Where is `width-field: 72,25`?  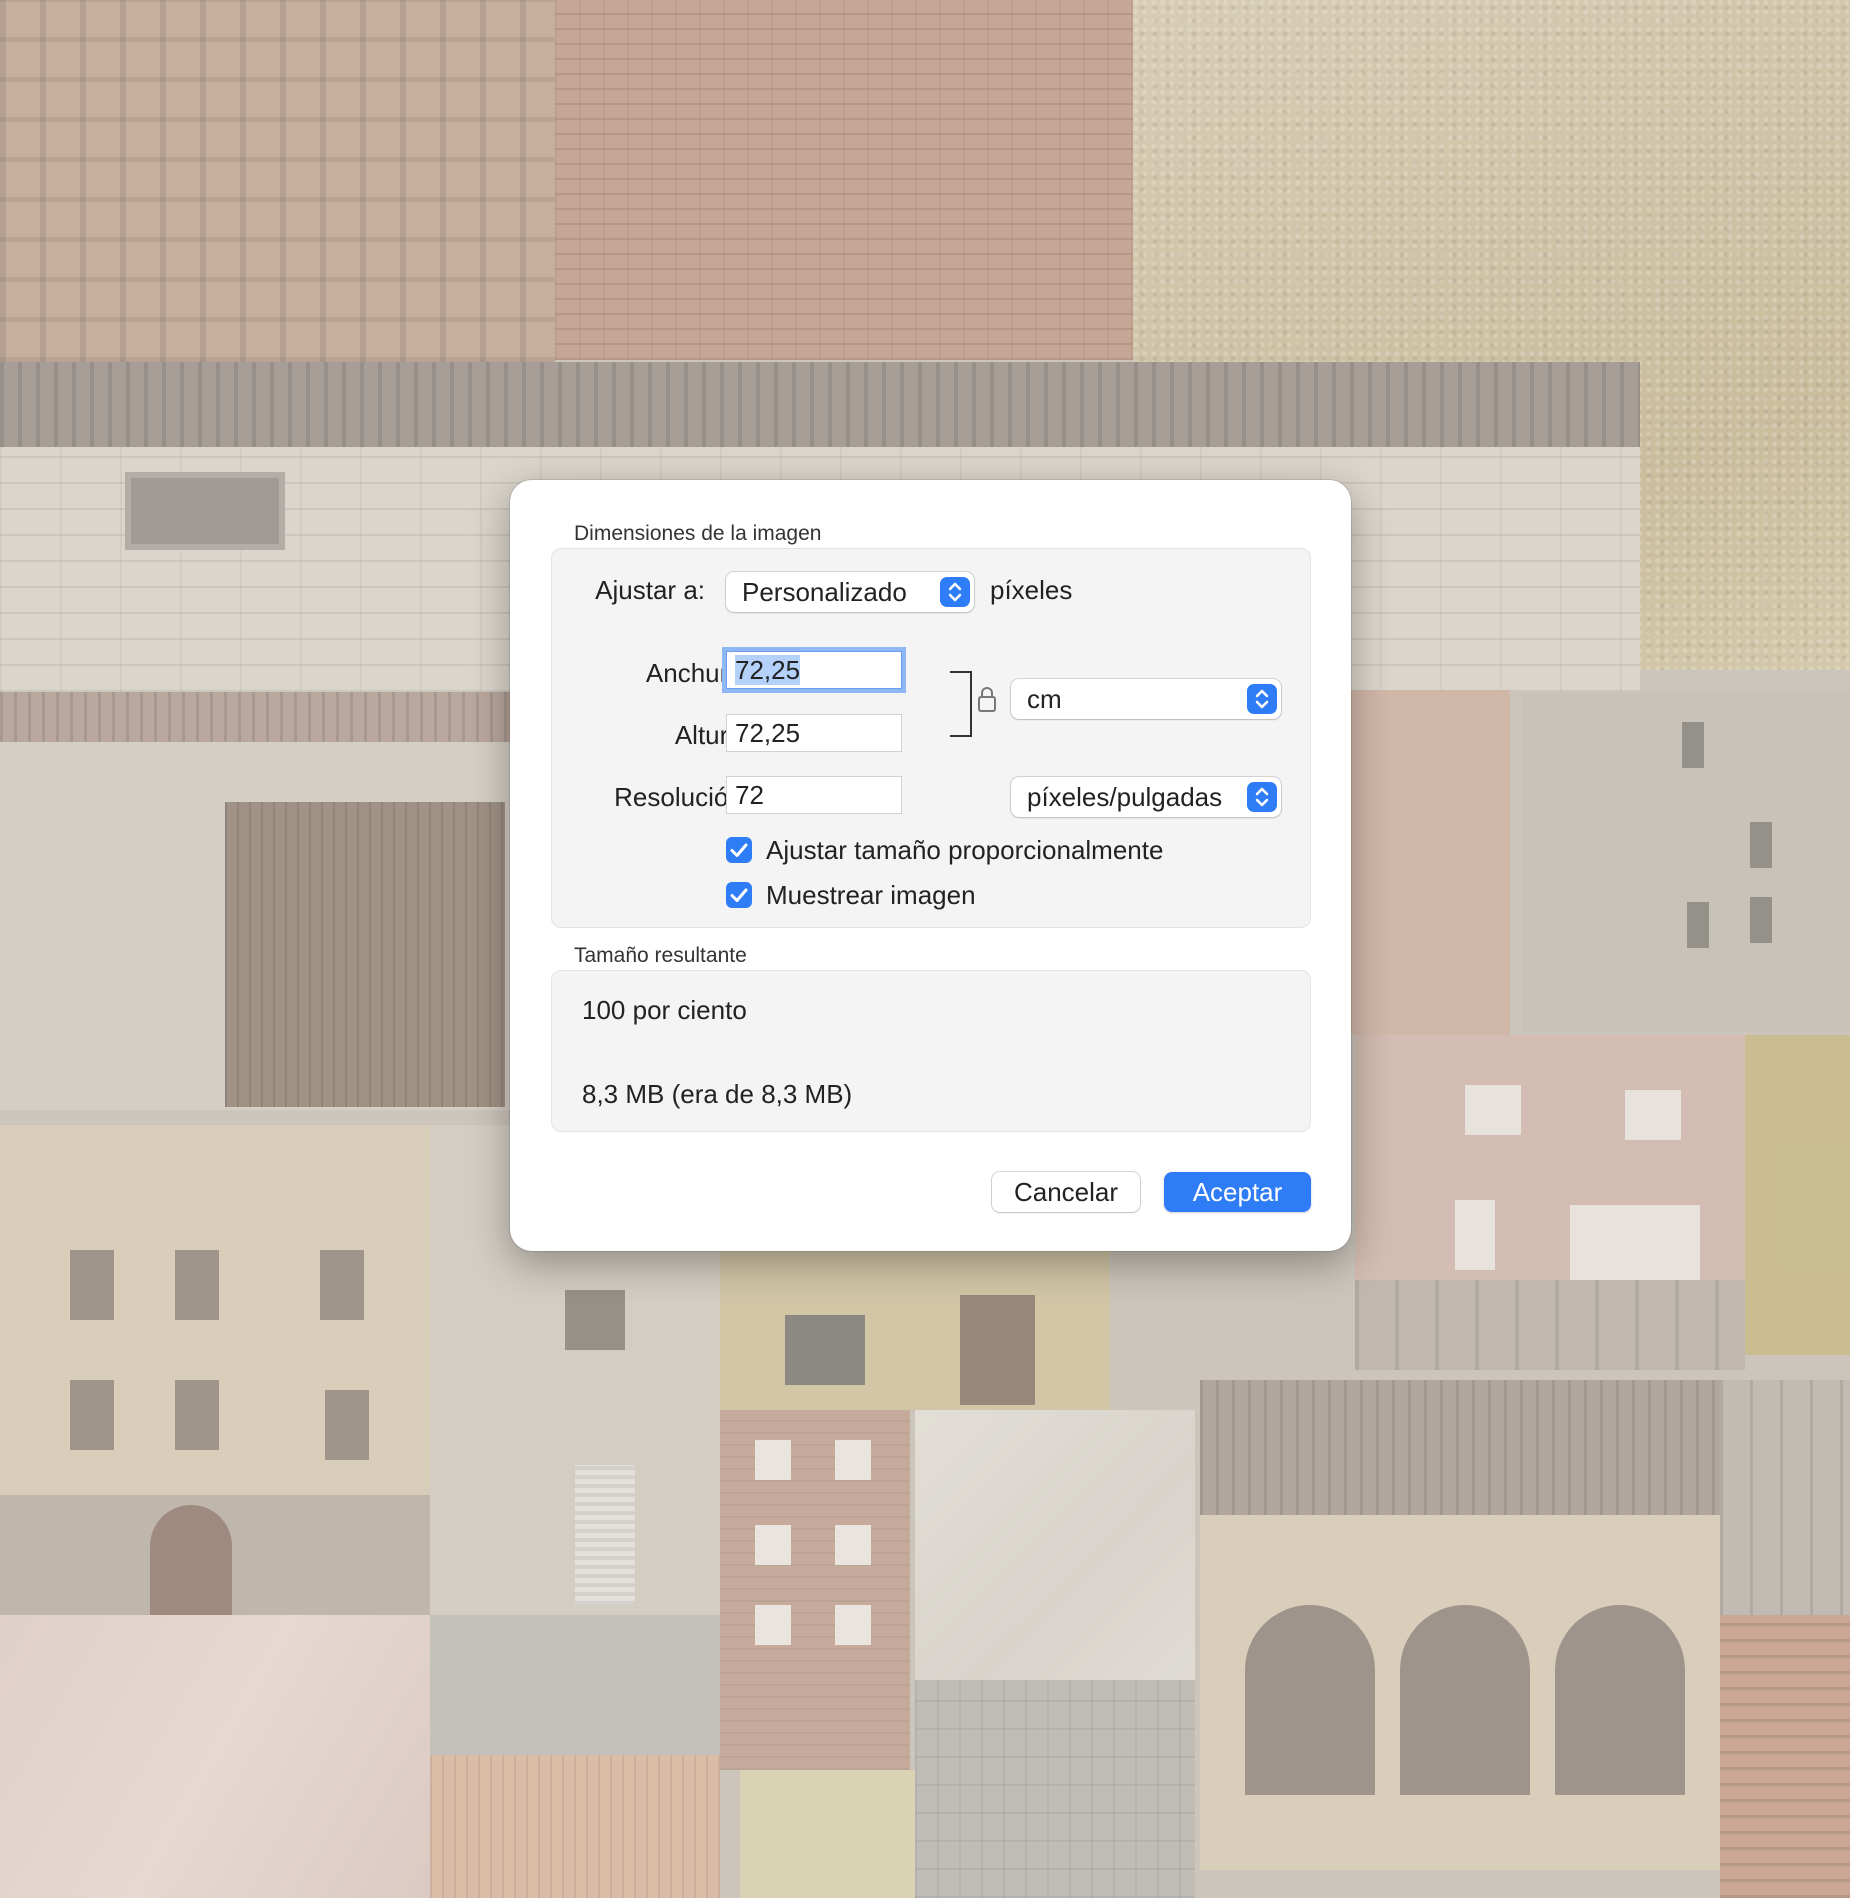
width-field: 72,25 is located at coordinates (814, 670).